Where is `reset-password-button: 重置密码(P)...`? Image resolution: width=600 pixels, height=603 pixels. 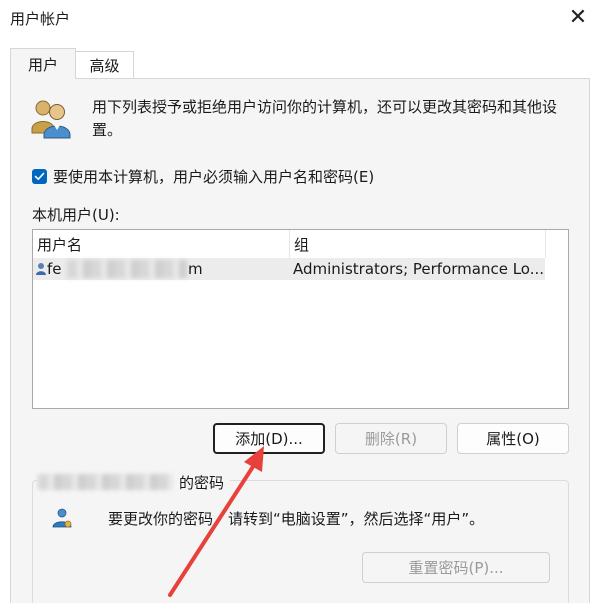
reset-password-button: 重置密码(P)... is located at coordinates (456, 567).